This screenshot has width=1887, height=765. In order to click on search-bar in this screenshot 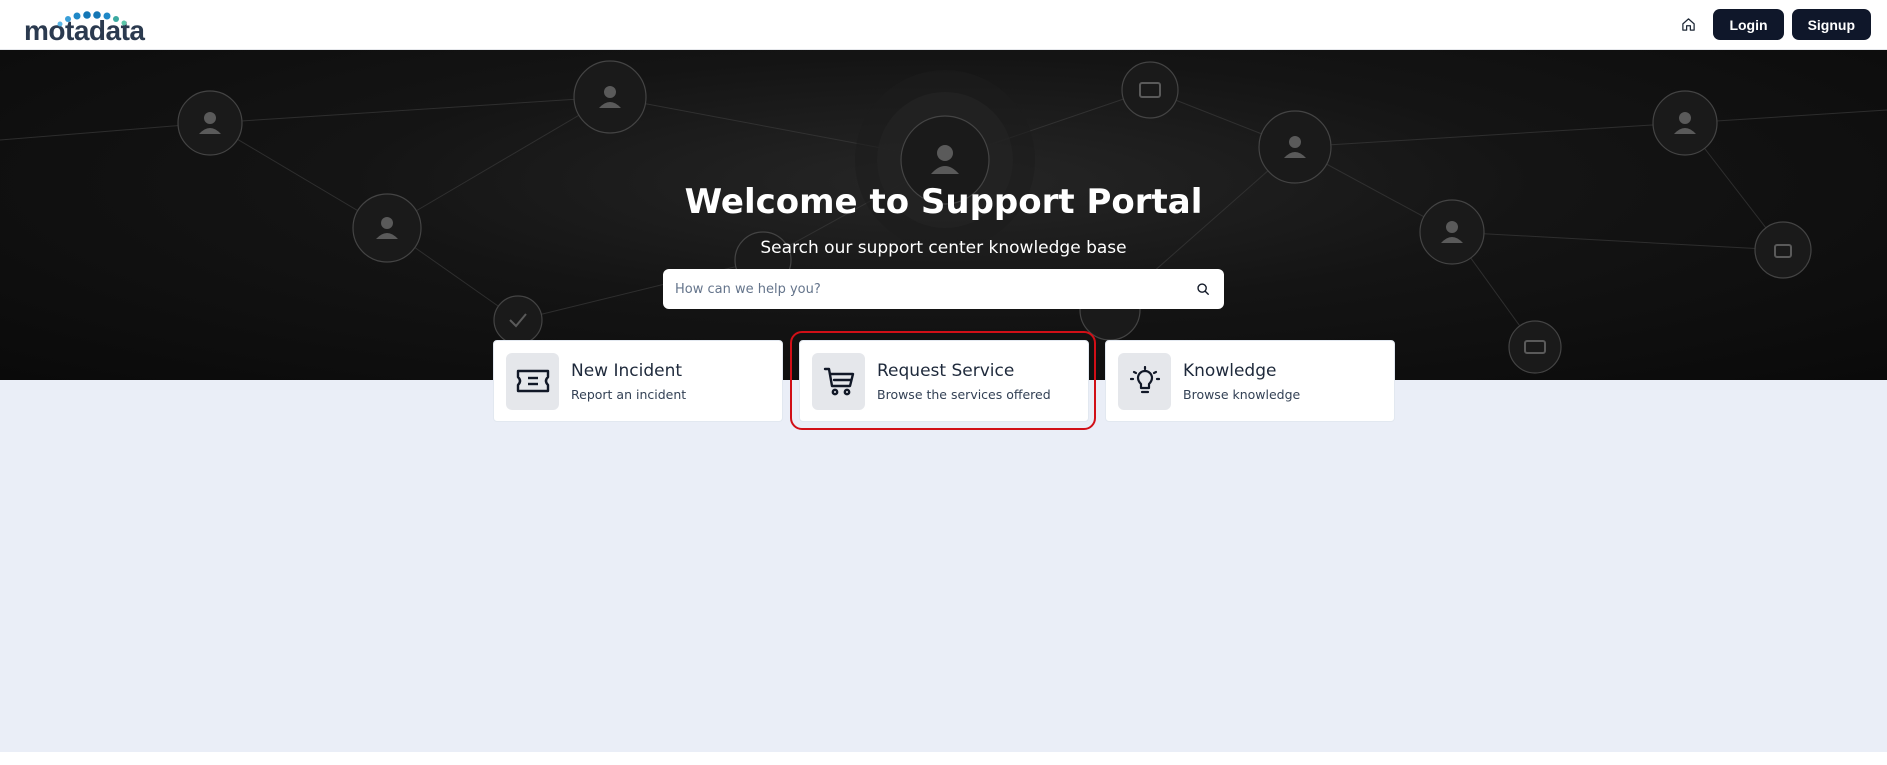, I will do `click(943, 289)`.